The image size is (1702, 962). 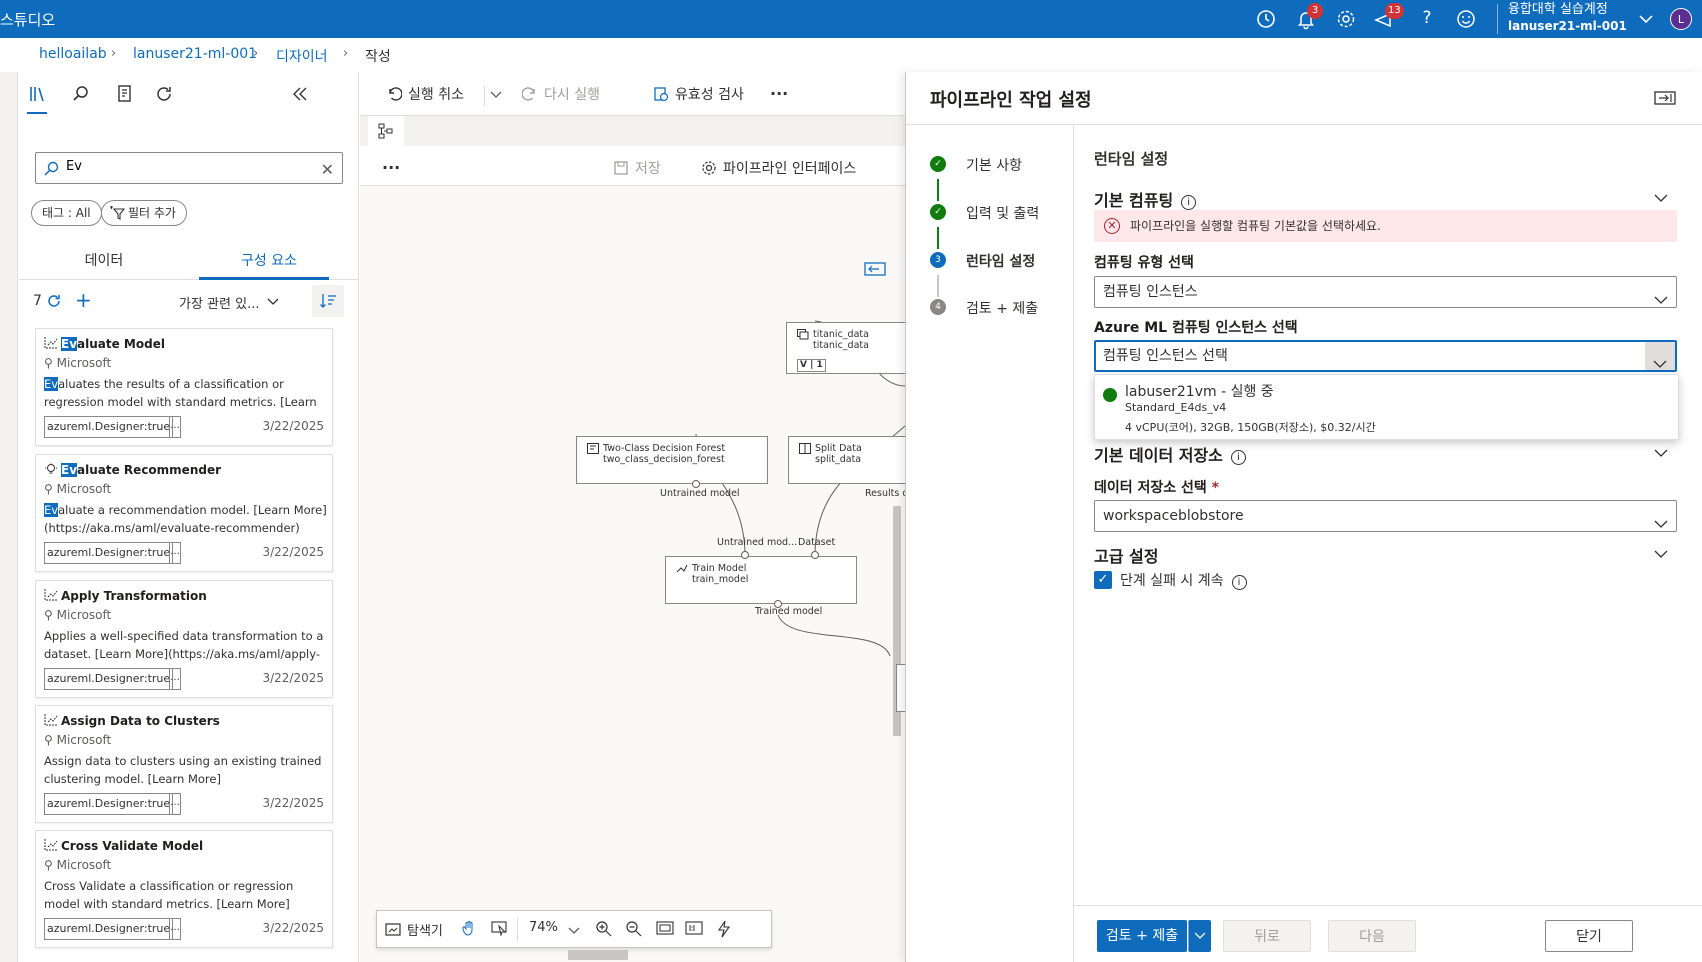 What do you see at coordinates (104, 260) in the screenshot?
I see `tab-data: 데이터` at bounding box center [104, 260].